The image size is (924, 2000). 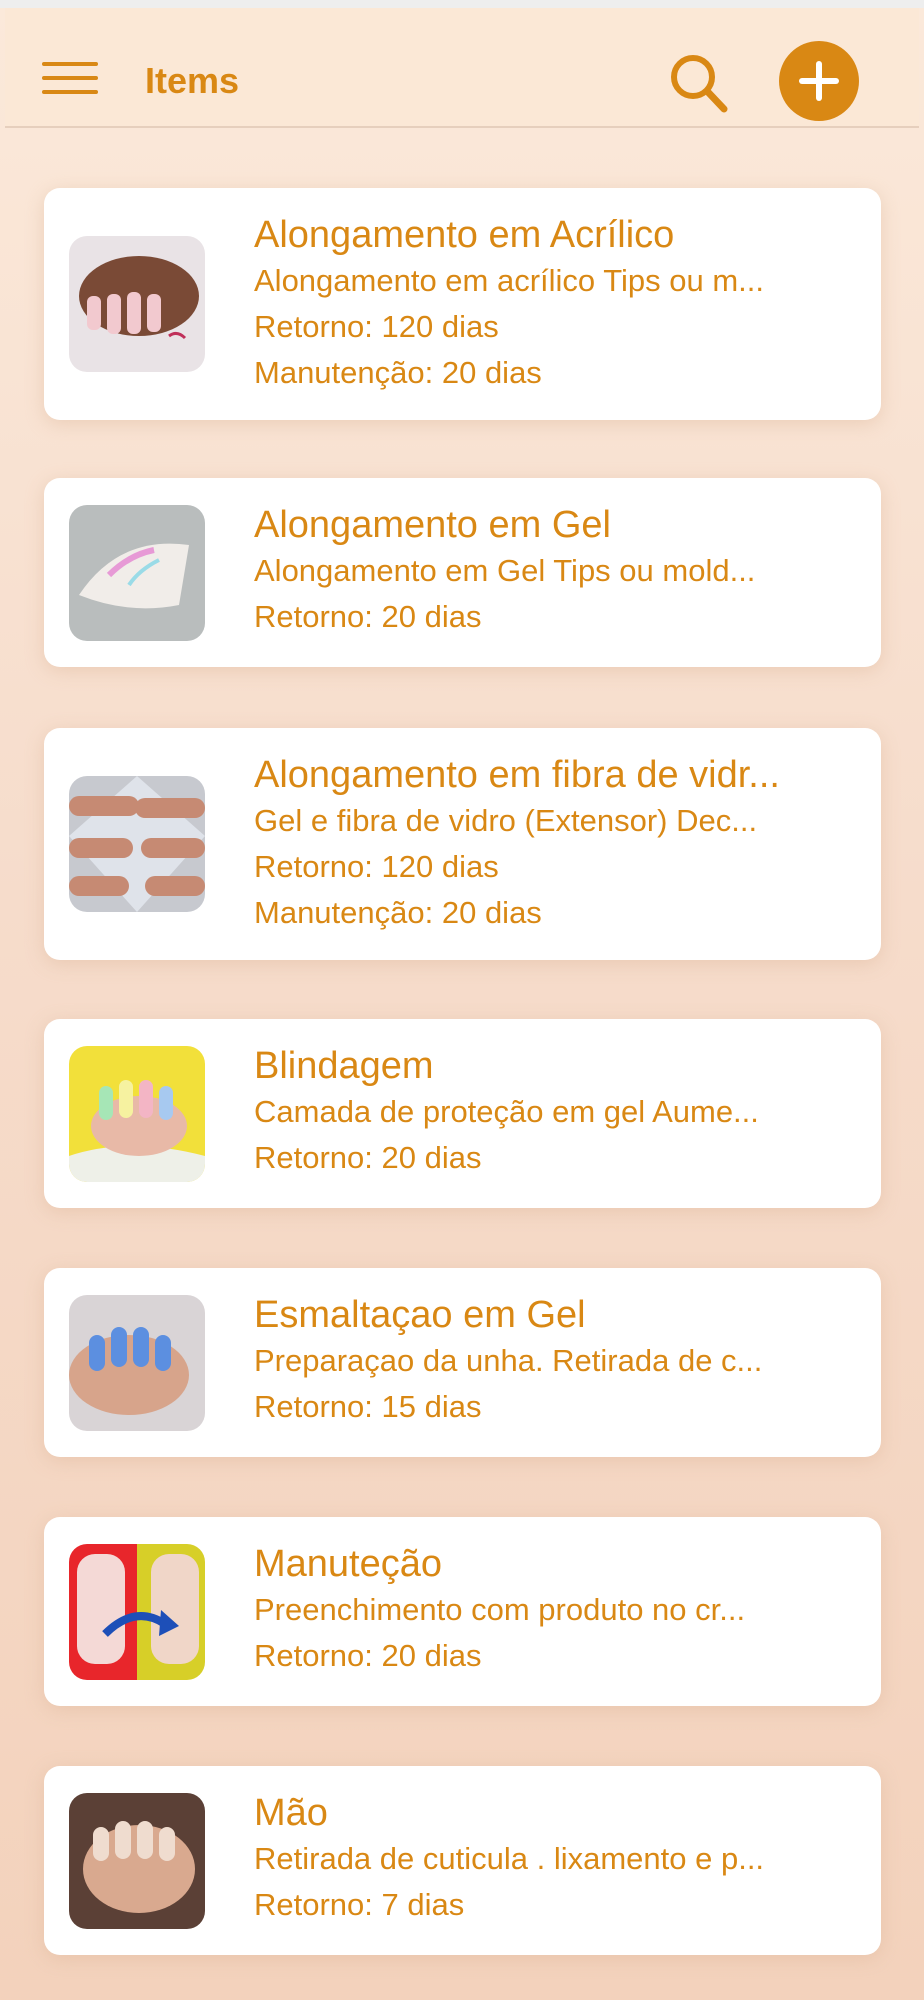 I want to click on app-header: Items, so click(x=462, y=68).